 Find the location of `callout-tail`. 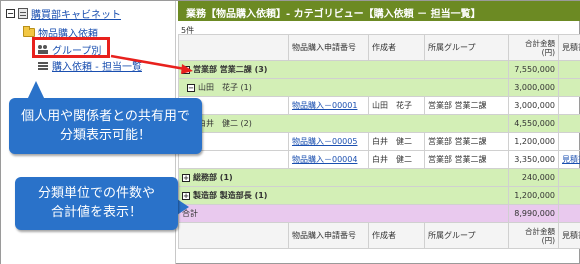

callout-tail is located at coordinates (183, 207).